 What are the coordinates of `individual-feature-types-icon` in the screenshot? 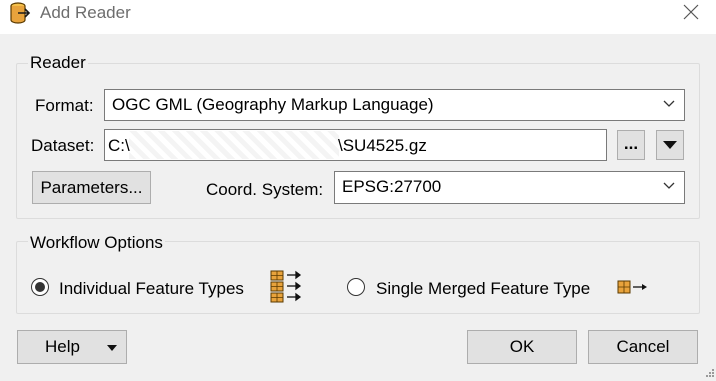 It's located at (286, 286).